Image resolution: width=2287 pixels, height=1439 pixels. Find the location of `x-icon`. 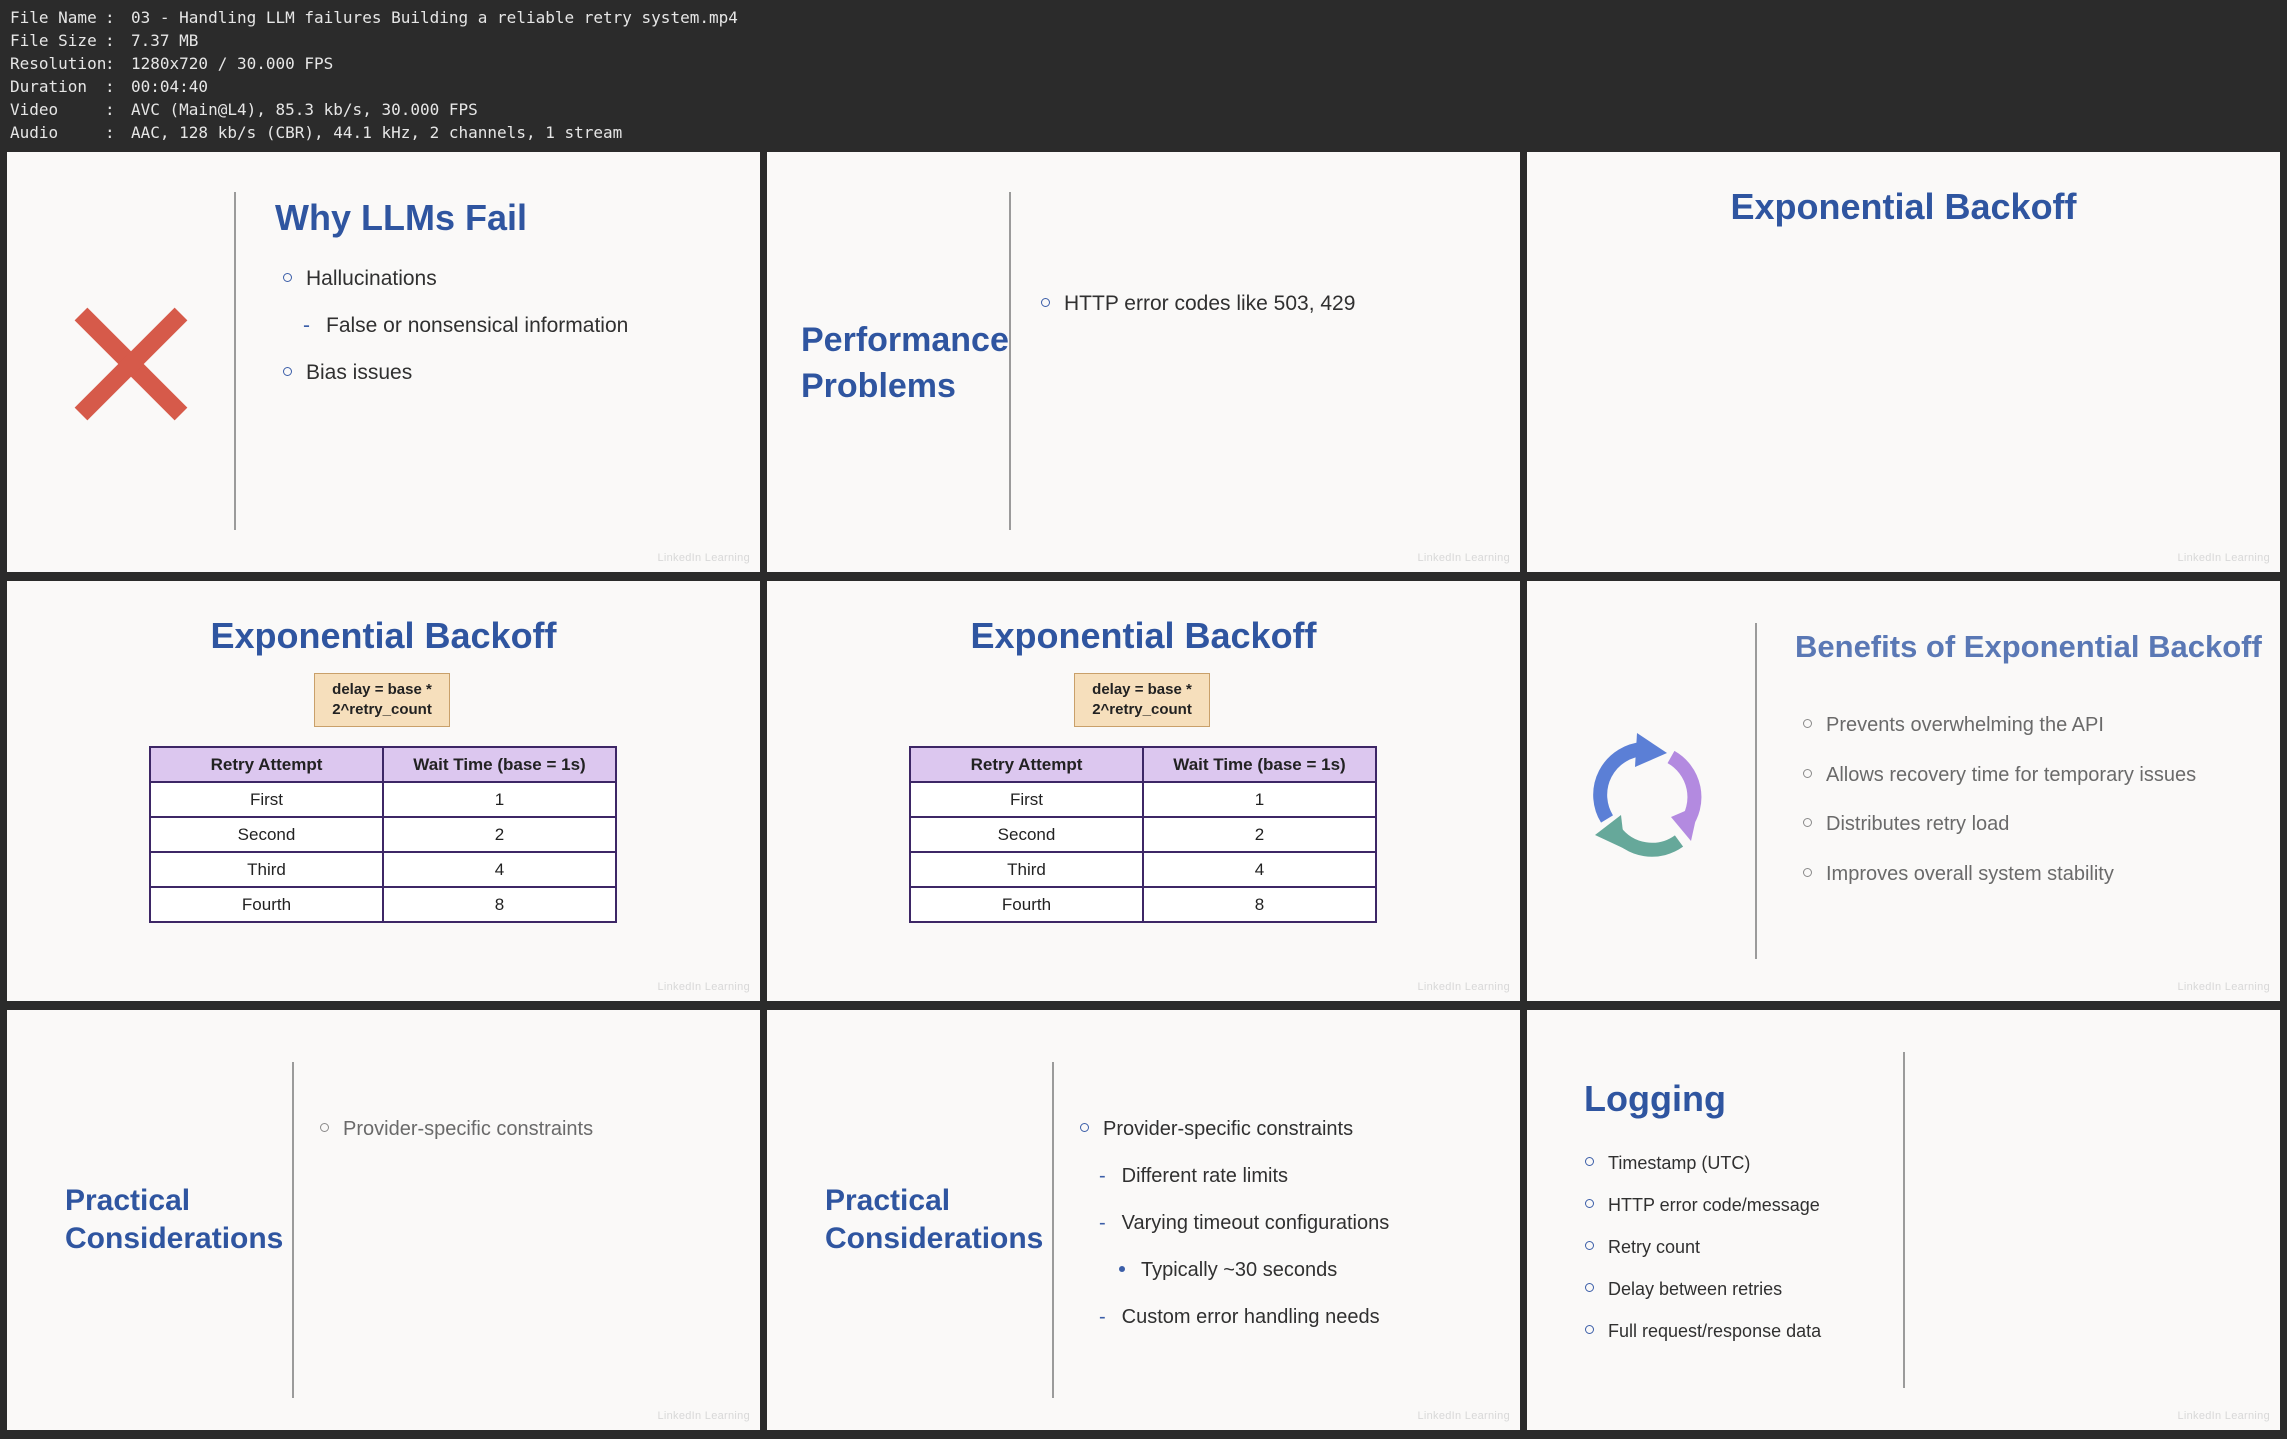

x-icon is located at coordinates (131, 364).